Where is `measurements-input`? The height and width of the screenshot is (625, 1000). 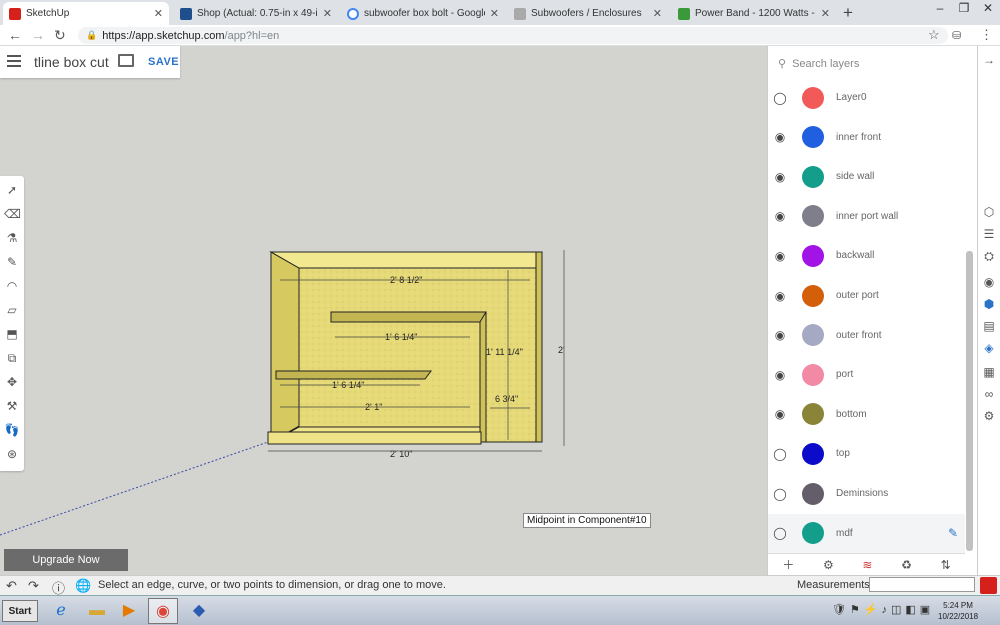 measurements-input is located at coordinates (922, 584).